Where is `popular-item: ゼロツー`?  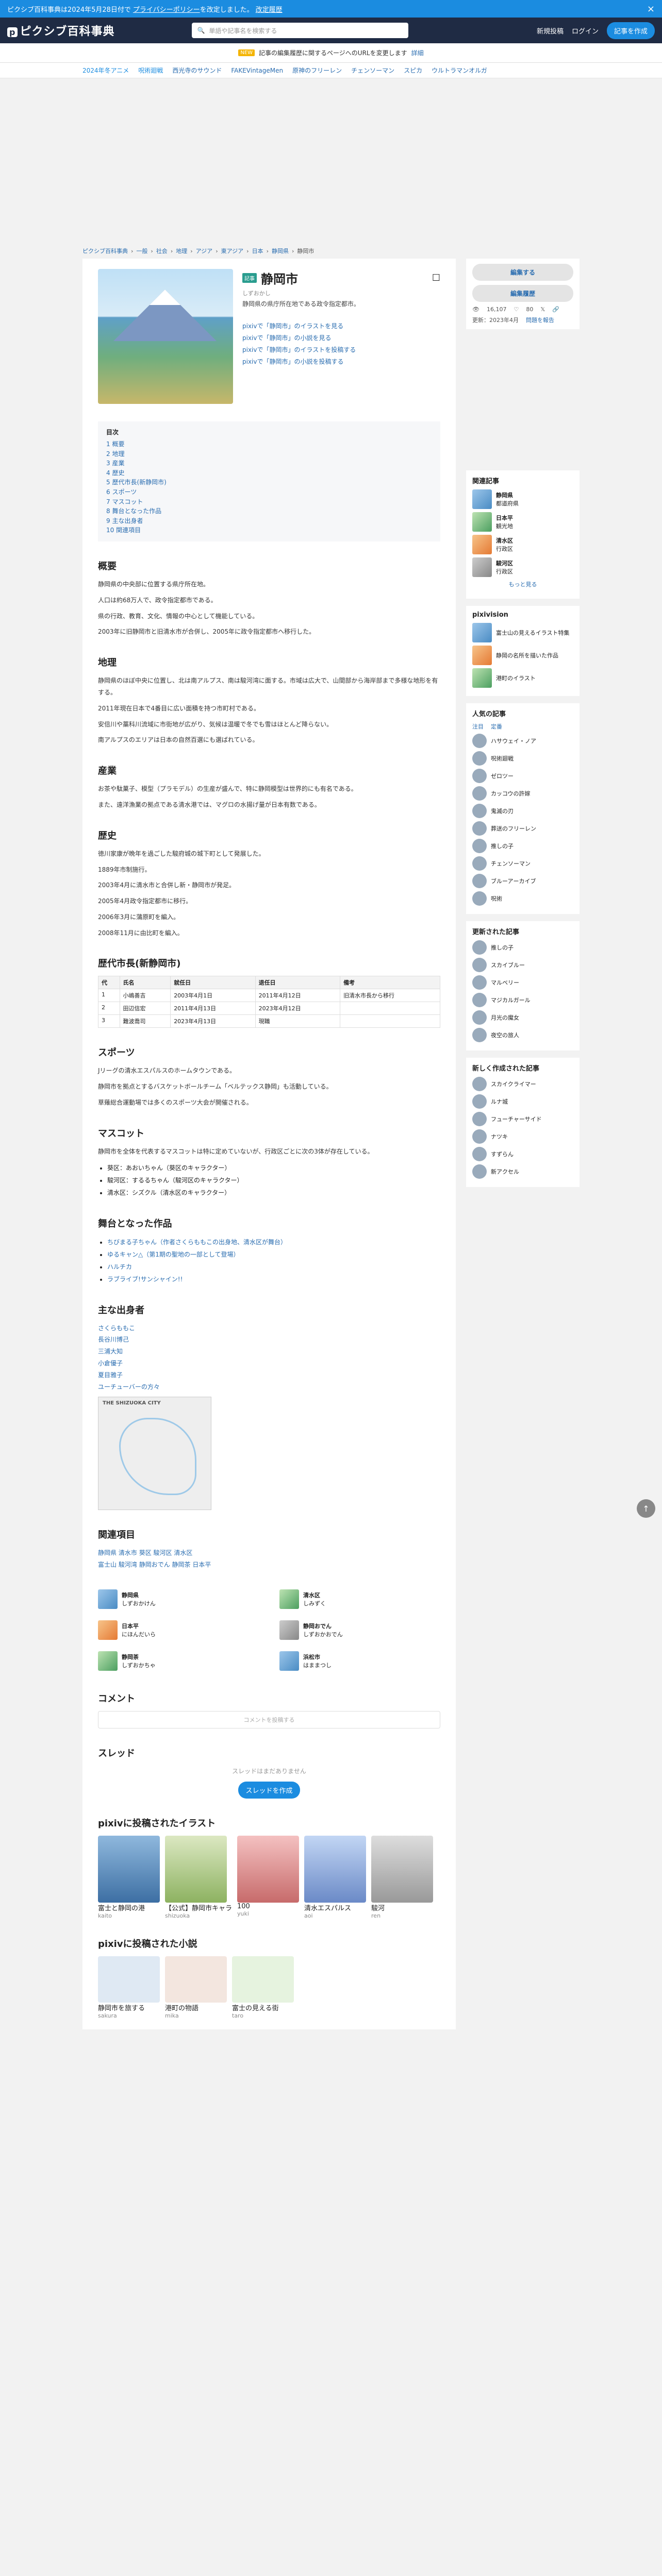
popular-item: ゼロツー is located at coordinates (522, 776).